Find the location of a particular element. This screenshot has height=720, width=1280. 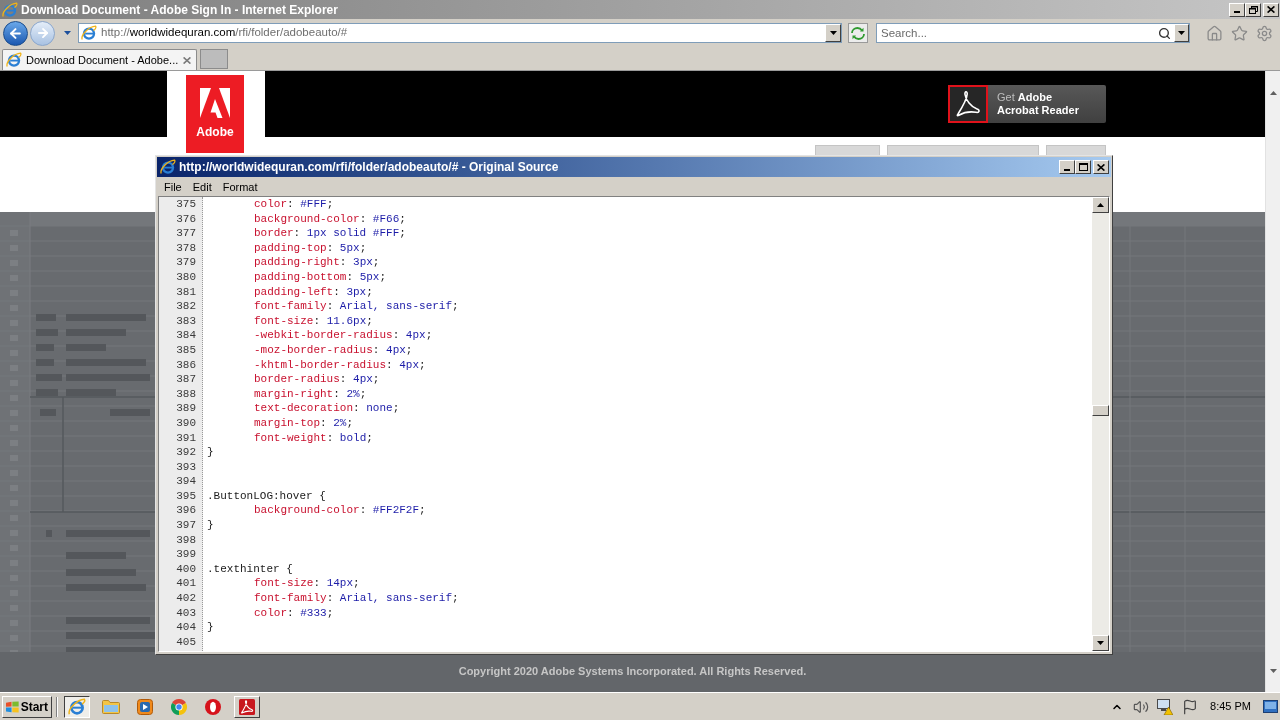

source-window-title: http://worldwidequran.com/rfi/folder/adobeauto/# - Original Source is located at coordinates (369, 167).